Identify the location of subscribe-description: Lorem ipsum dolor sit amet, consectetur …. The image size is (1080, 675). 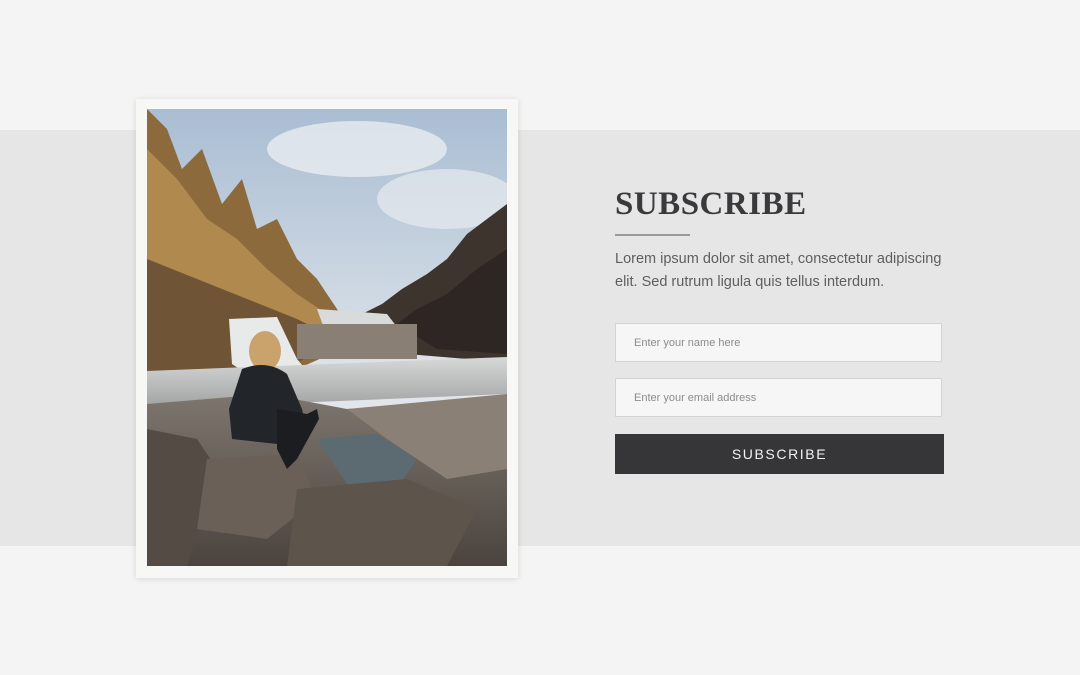
(778, 270).